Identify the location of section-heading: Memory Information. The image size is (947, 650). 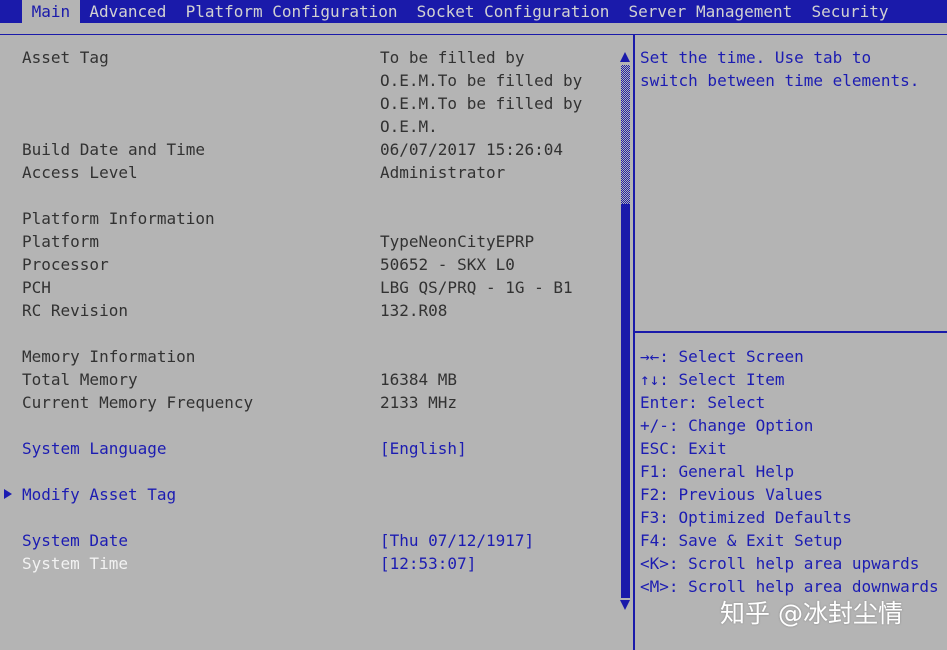
(109, 356).